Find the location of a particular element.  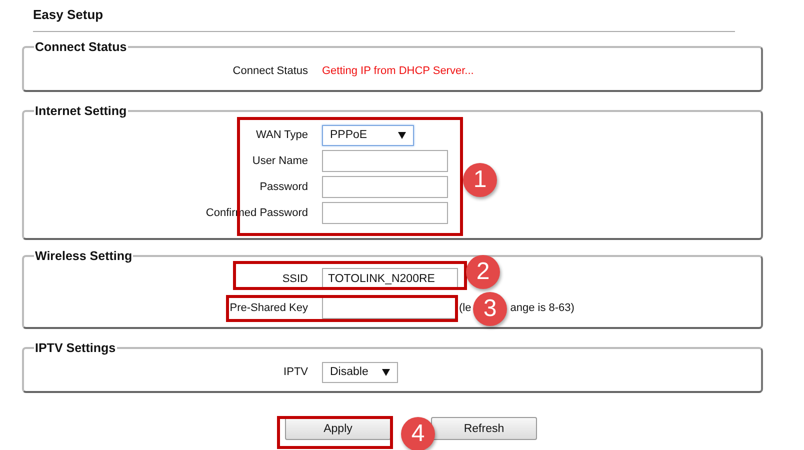

field-label: User Name is located at coordinates (279, 161).